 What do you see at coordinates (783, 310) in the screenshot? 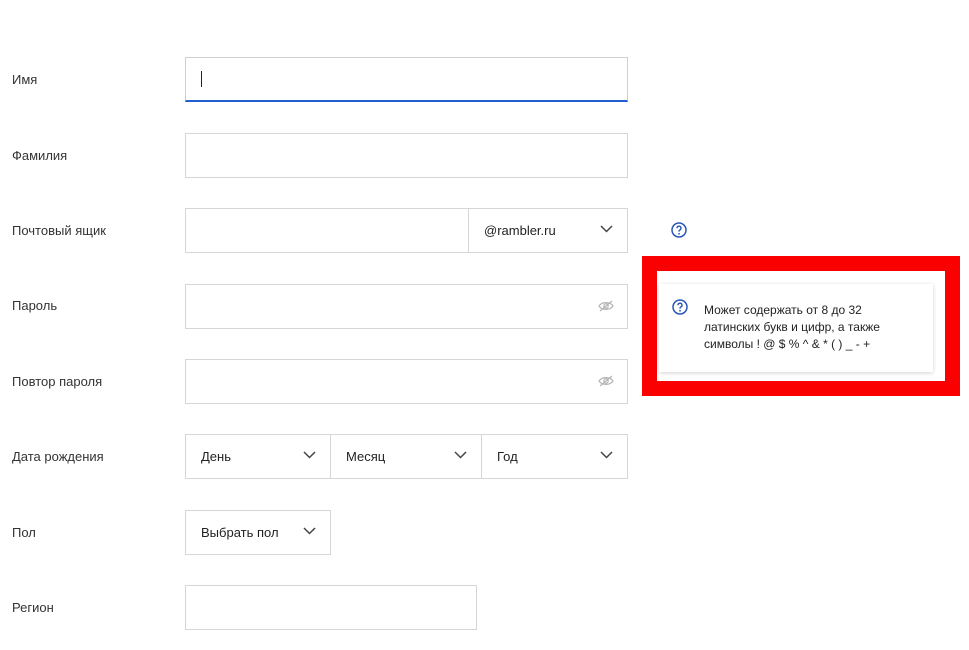
I see `tooltip-line: Может содержать от 8 до 32` at bounding box center [783, 310].